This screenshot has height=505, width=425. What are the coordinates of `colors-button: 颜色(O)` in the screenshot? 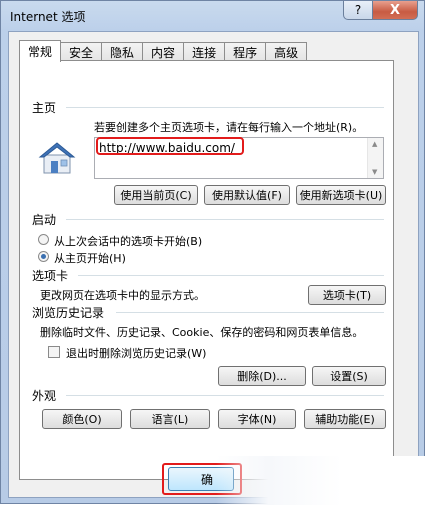 It's located at (82, 419).